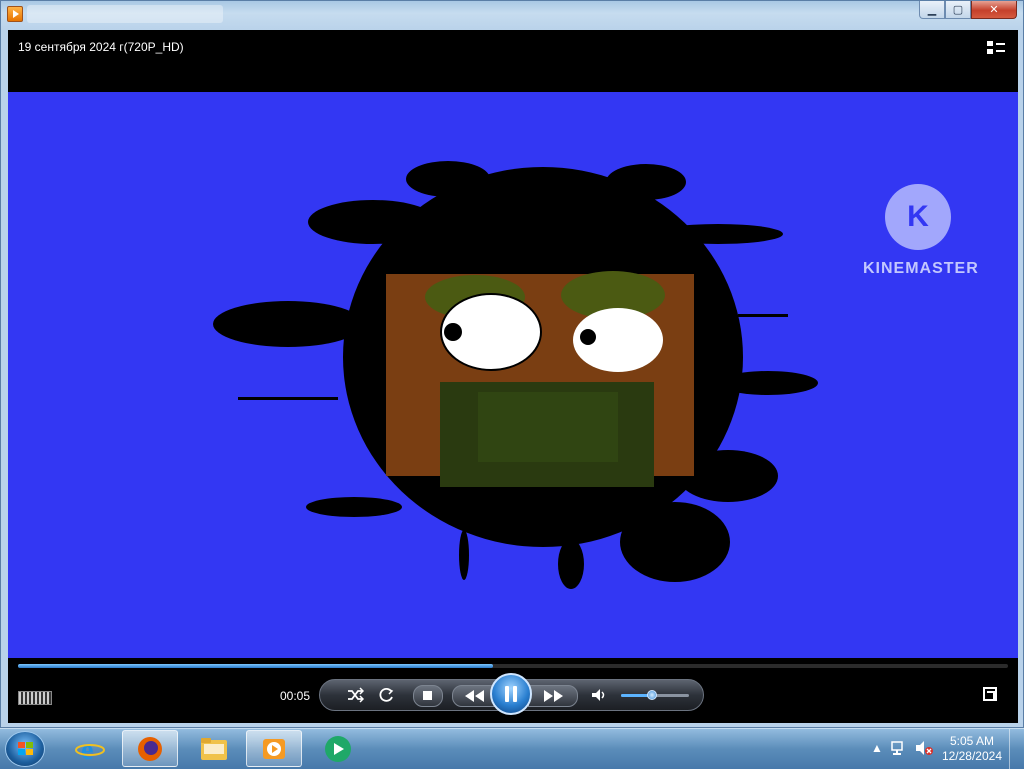 Image resolution: width=1024 pixels, height=769 pixels. I want to click on close-button: ✕, so click(994, 10).